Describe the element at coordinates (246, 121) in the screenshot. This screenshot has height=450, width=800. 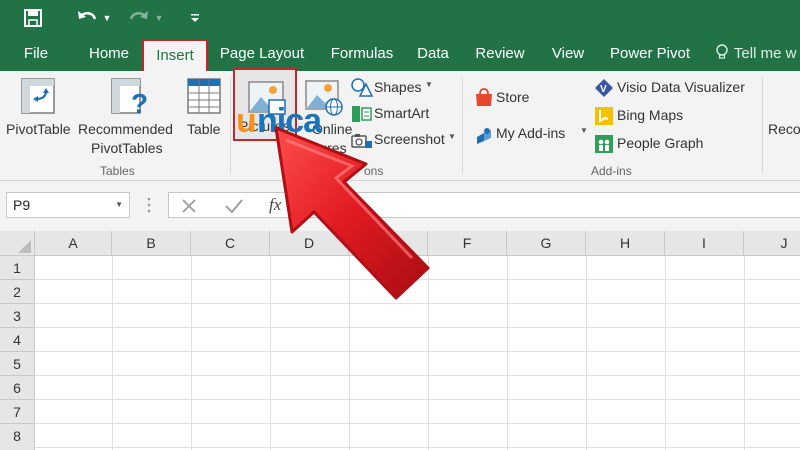
I see `watermark-letter-u: u` at that location.